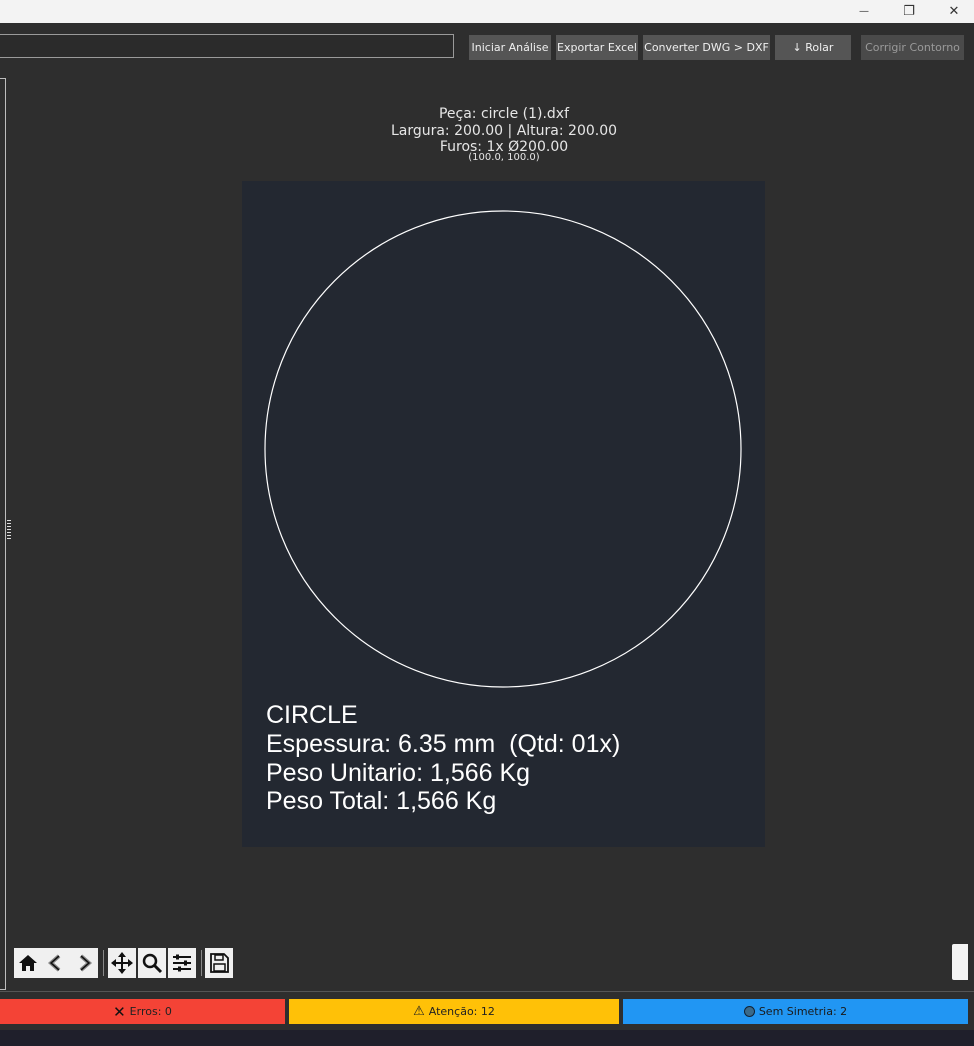  I want to click on scroll-down-button: ↓ Rolar, so click(813, 47).